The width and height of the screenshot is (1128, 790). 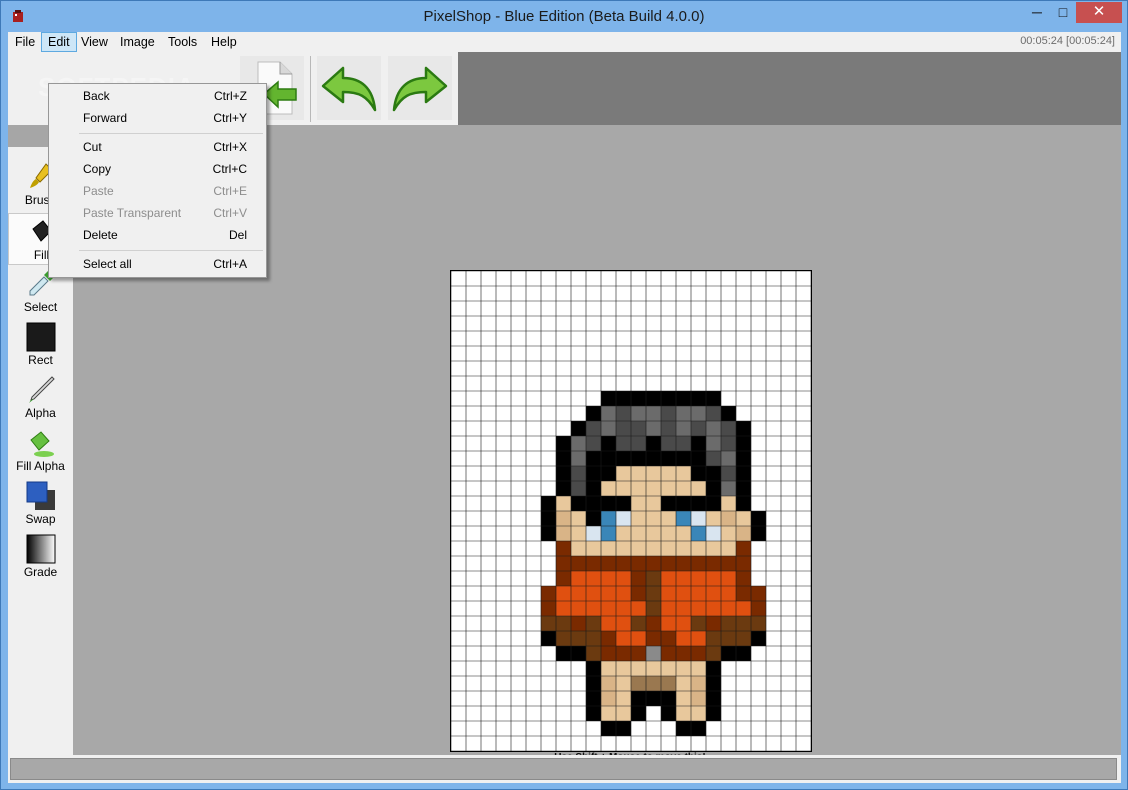 What do you see at coordinates (40, 451) in the screenshot?
I see `tool-fill-alpha: Fill Alpha` at bounding box center [40, 451].